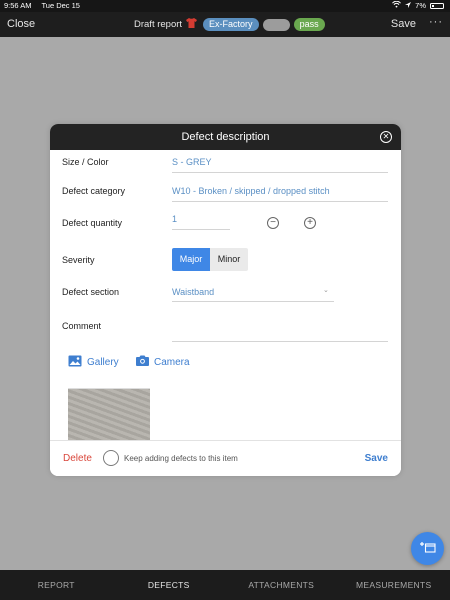 This screenshot has width=450, height=600. Describe the element at coordinates (94, 191) in the screenshot. I see `defect-category-label: Defect category` at that location.